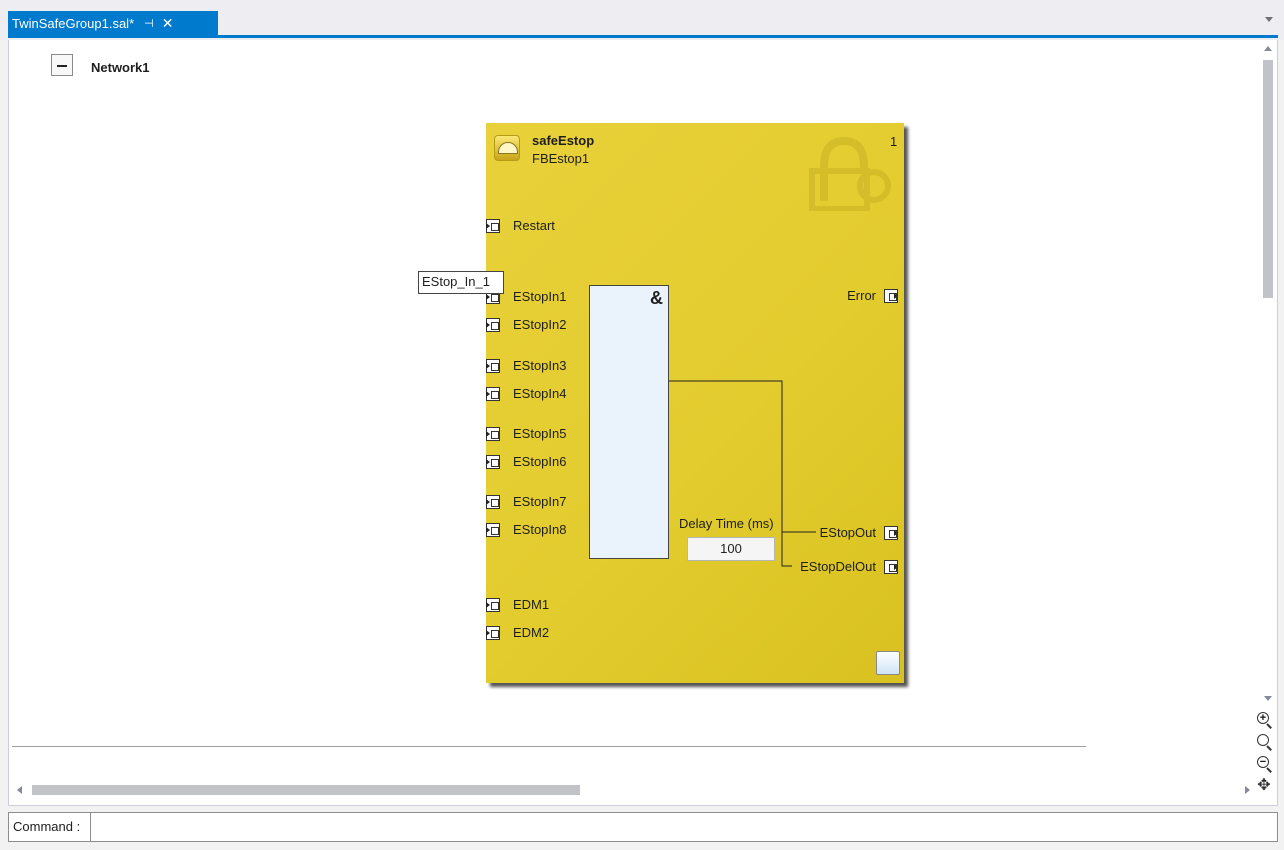  I want to click on zoom-reset-icon, so click(1264, 743).